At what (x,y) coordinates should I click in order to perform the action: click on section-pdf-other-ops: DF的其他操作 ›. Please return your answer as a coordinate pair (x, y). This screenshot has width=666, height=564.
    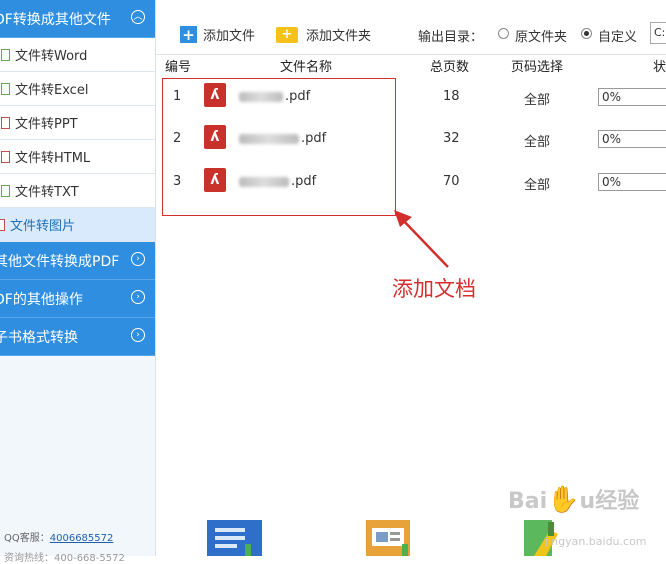
    Looking at the image, I should click on (77, 299).